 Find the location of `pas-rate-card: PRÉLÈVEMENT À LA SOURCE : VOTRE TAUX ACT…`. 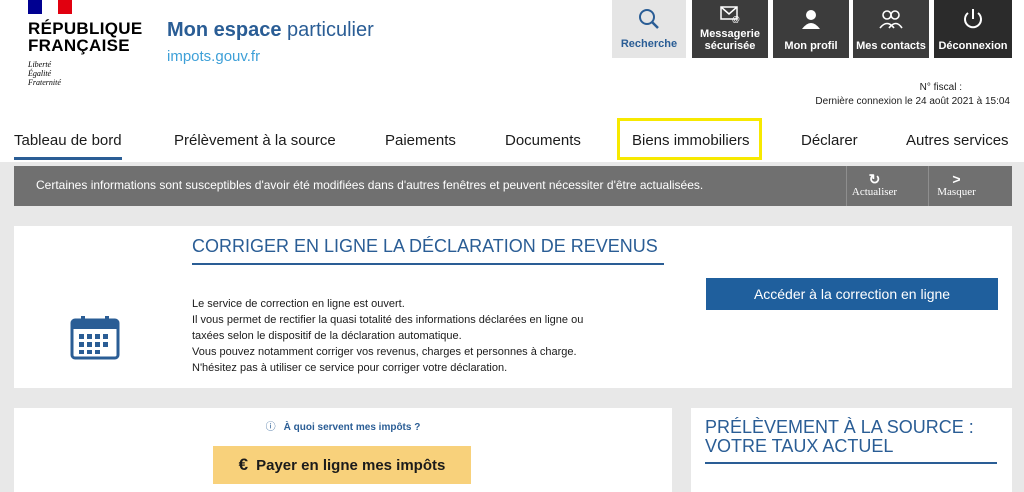

pas-rate-card: PRÉLÈVEMENT À LA SOURCE : VOTRE TAUX ACT… is located at coordinates (851, 450).